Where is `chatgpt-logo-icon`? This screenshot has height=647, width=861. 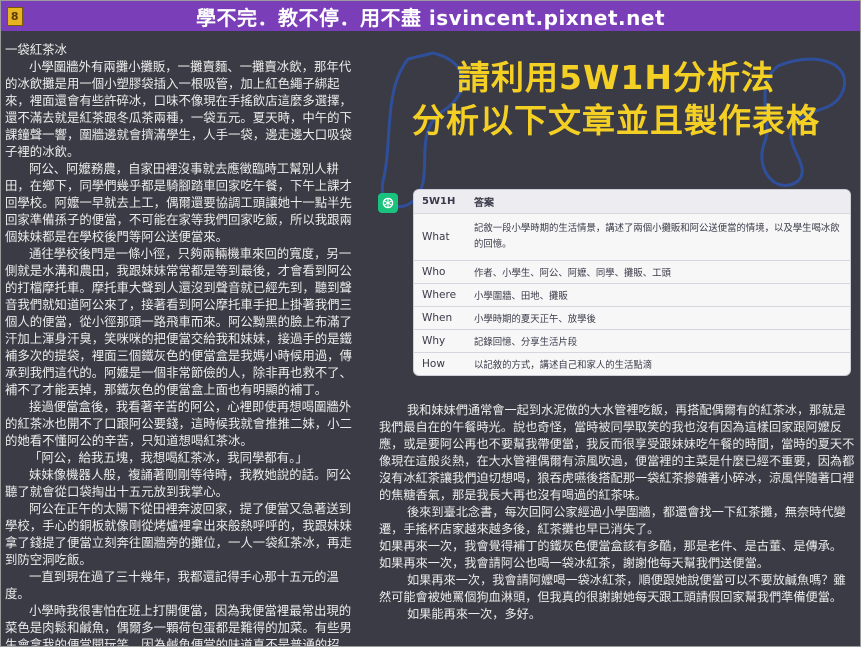
chatgpt-logo-icon is located at coordinates (388, 203).